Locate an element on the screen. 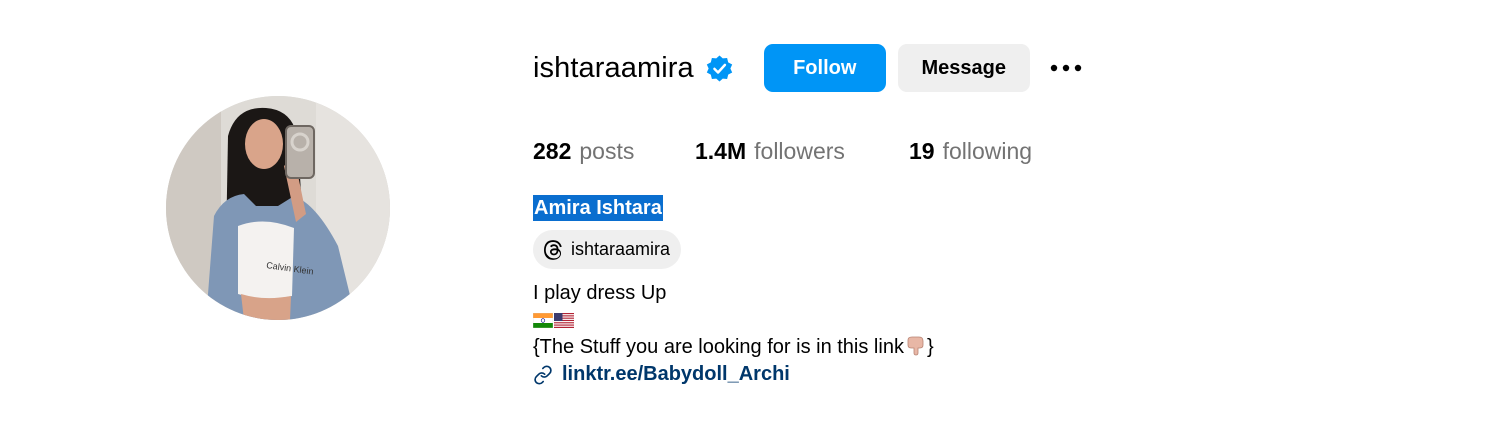  bio-line-1: I play dress Up is located at coordinates (600, 293).